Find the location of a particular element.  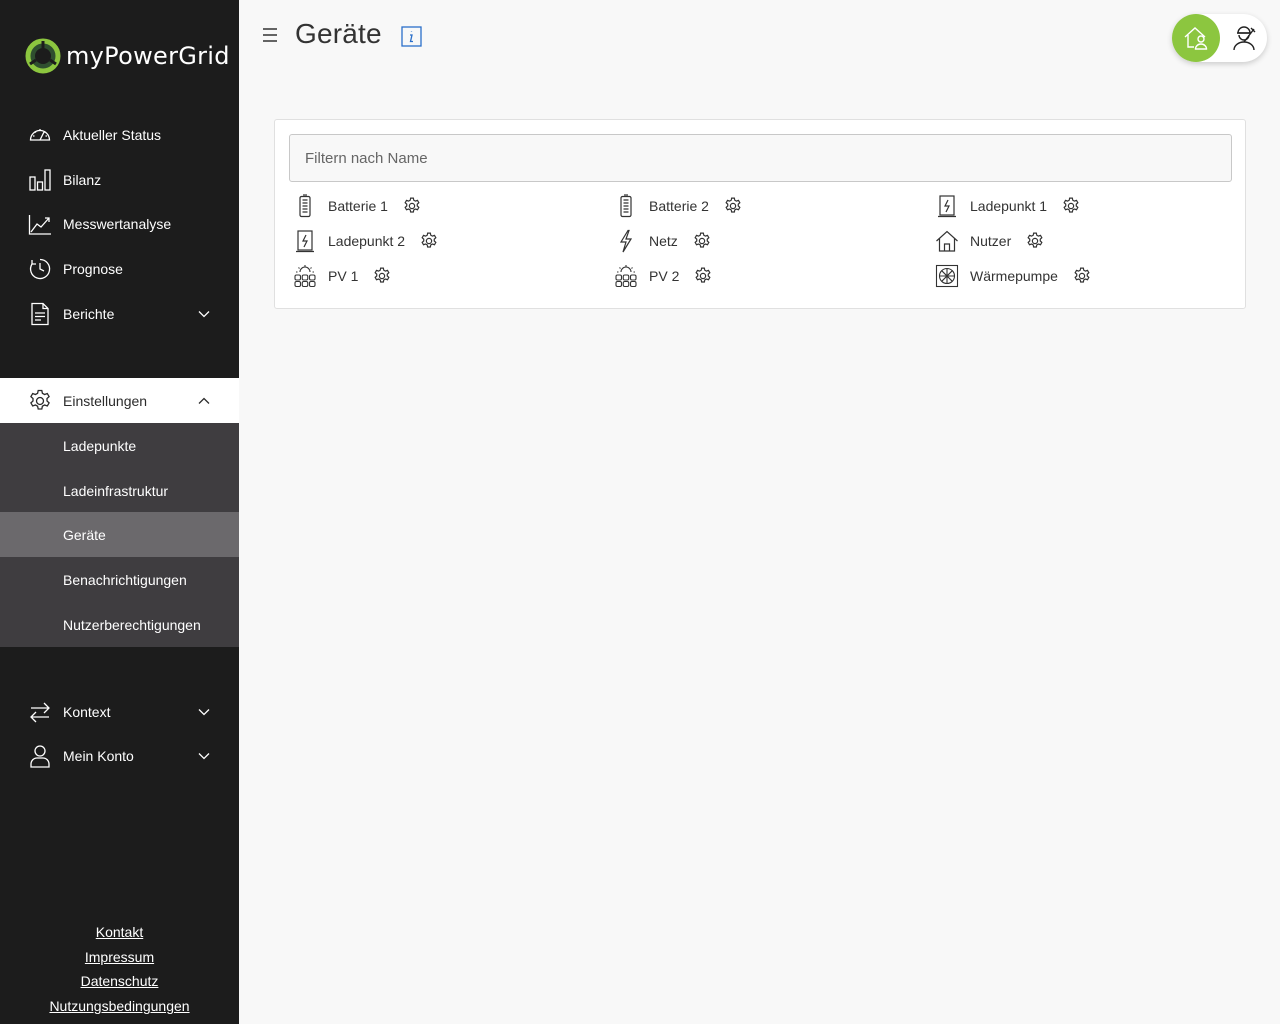

role-technician-button is located at coordinates (1244, 38).